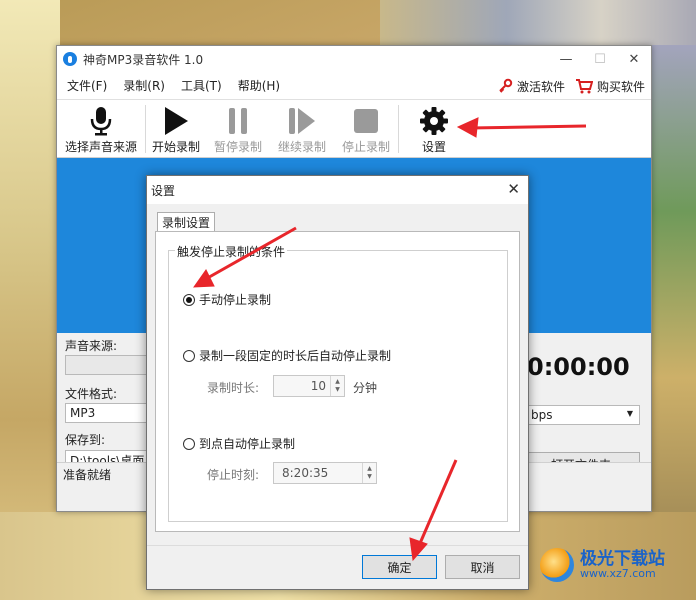 This screenshot has width=696, height=600. Describe the element at coordinates (110, 365) in the screenshot. I see `source-field` at that location.